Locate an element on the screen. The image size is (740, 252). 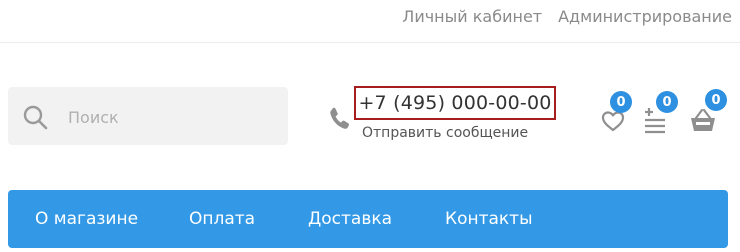
header-divider is located at coordinates (370, 42).